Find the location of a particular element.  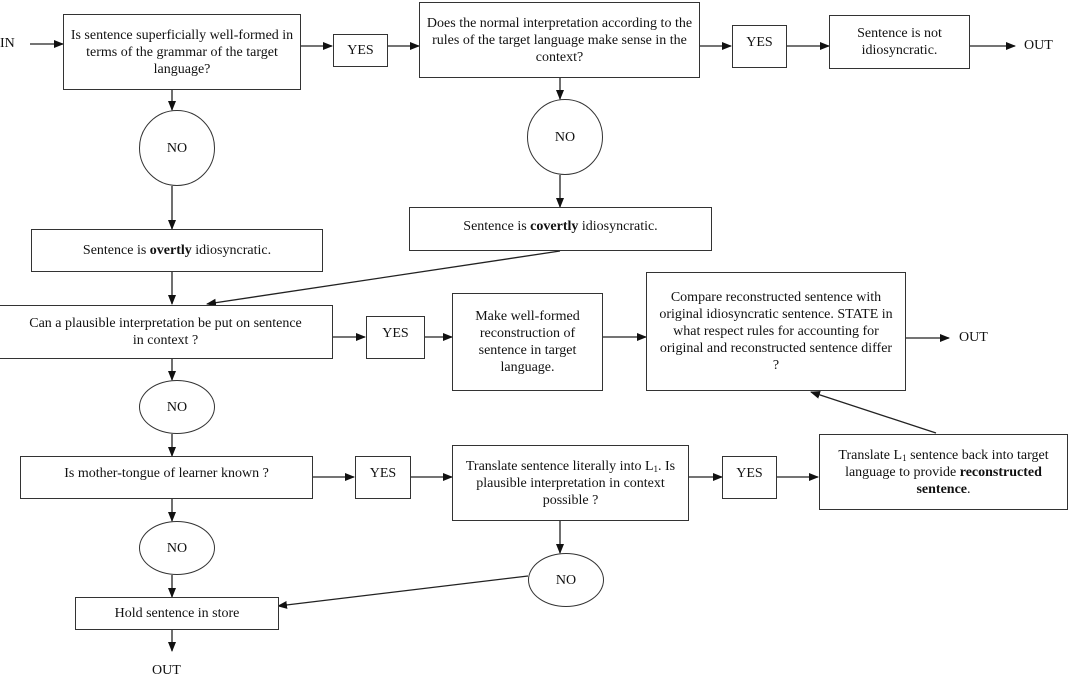

translate-back-pre: Translate L is located at coordinates (870, 455).